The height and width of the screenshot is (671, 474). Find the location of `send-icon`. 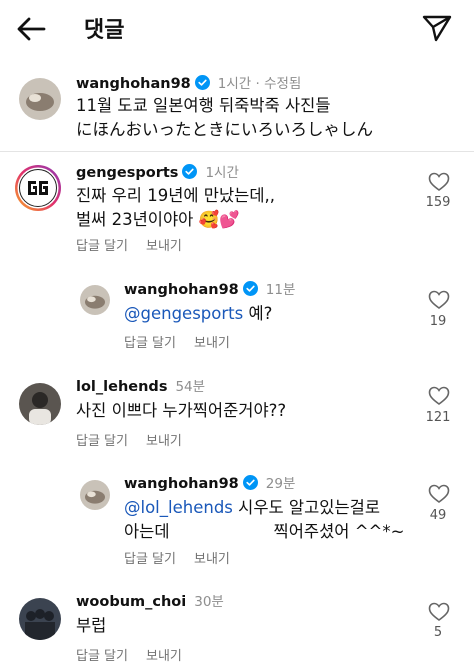

send-icon is located at coordinates (437, 28).